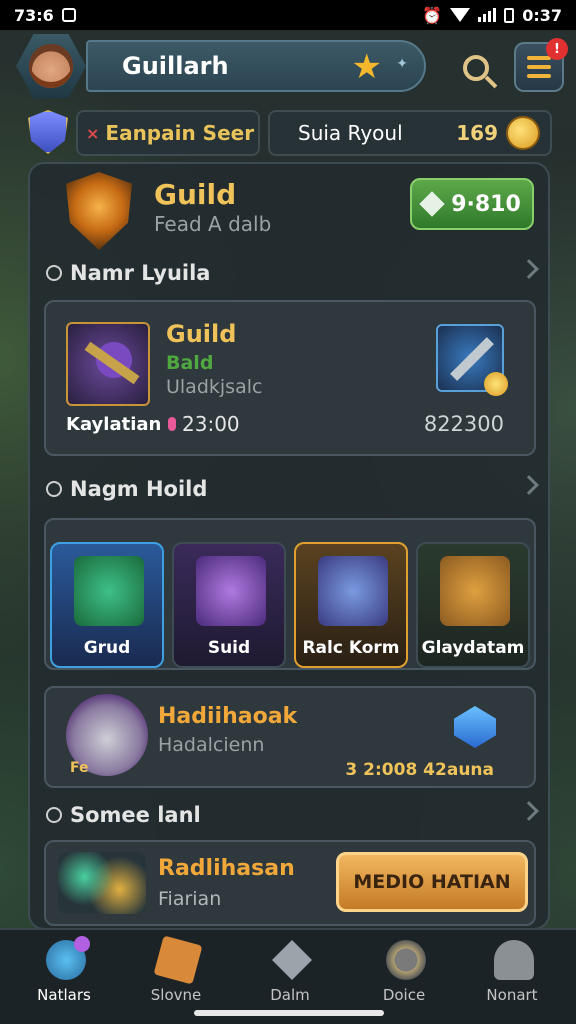 The image size is (576, 1024). I want to click on status-left-text: 73:6, so click(34, 15).